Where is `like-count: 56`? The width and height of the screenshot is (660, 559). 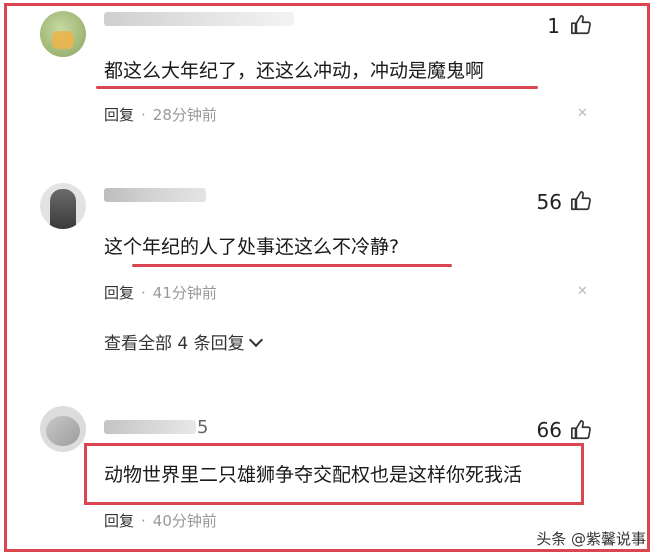
like-count: 56 is located at coordinates (549, 202).